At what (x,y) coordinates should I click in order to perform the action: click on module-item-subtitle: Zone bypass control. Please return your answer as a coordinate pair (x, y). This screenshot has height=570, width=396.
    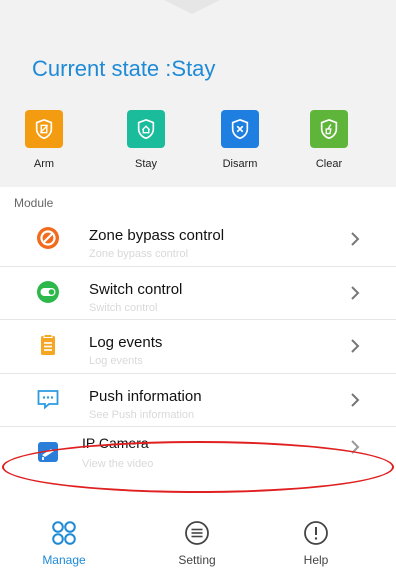
    Looking at the image, I should click on (139, 254).